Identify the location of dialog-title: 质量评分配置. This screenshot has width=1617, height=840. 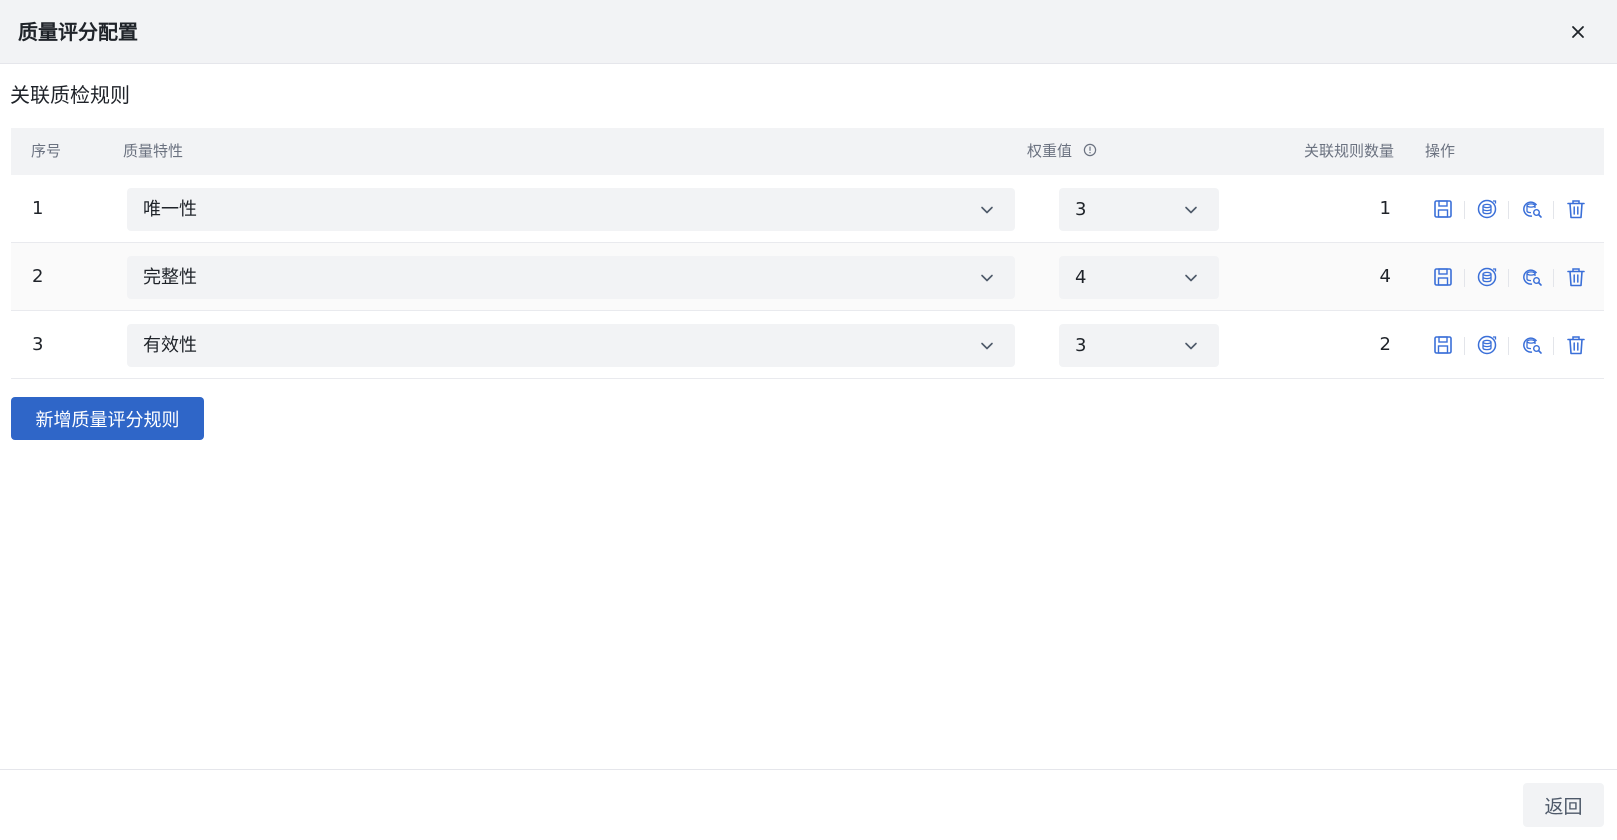
(78, 32).